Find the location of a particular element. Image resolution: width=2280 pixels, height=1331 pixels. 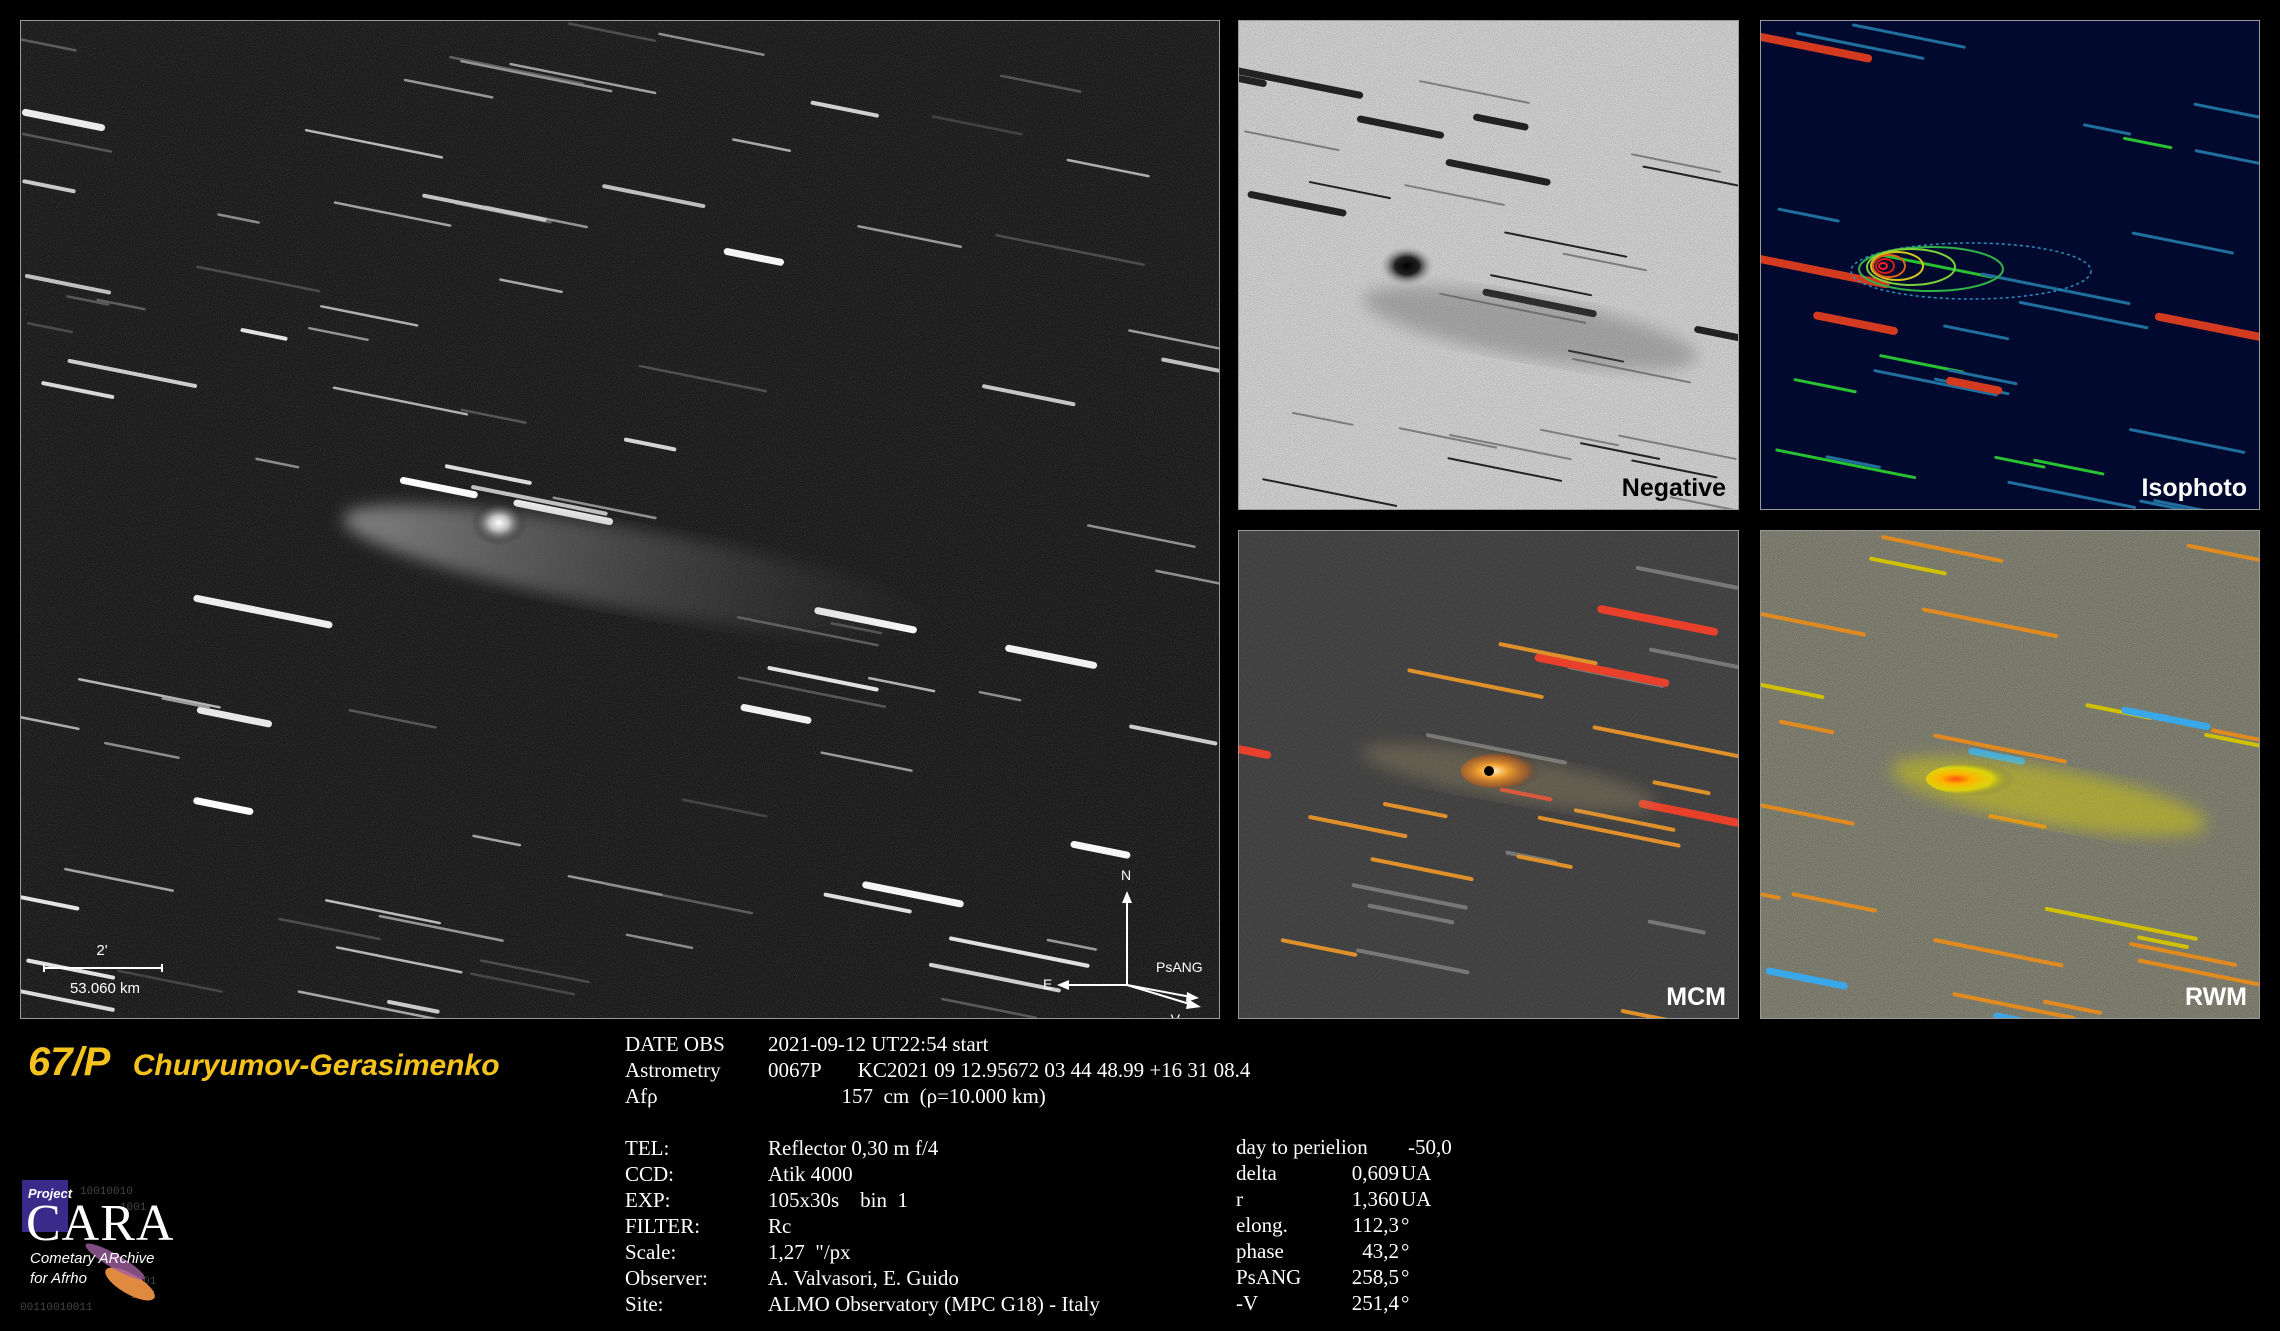

observation-value: A. Valvasori, E. Guido is located at coordinates (863, 1278).